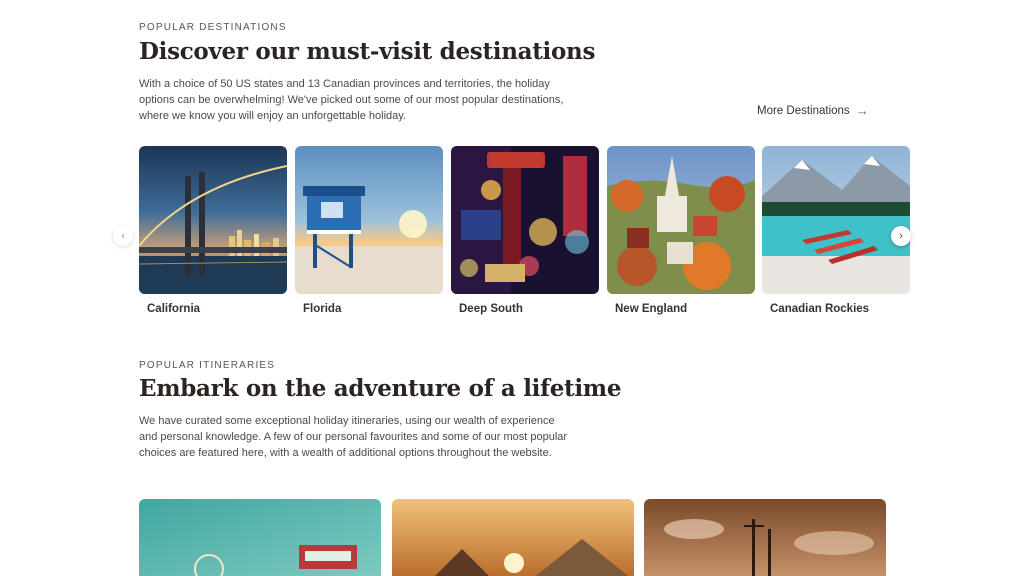 The height and width of the screenshot is (576, 1024). Describe the element at coordinates (803, 110) in the screenshot. I see `more-destinations-label: More Destinations` at that location.